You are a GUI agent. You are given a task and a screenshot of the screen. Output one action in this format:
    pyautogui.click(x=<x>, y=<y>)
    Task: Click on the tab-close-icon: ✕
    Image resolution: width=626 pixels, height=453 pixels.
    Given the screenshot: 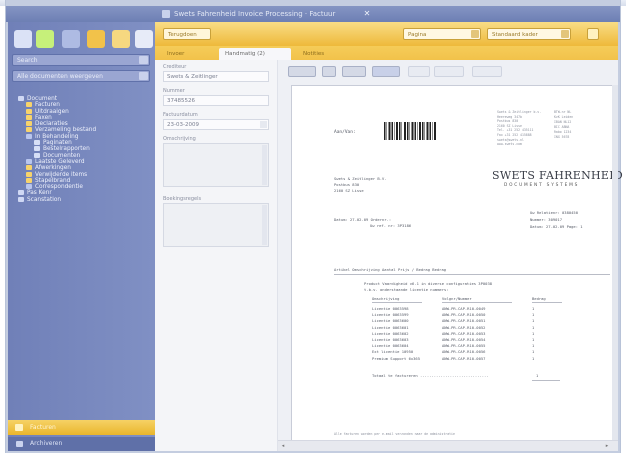 What is the action you would take?
    pyautogui.click(x=367, y=14)
    